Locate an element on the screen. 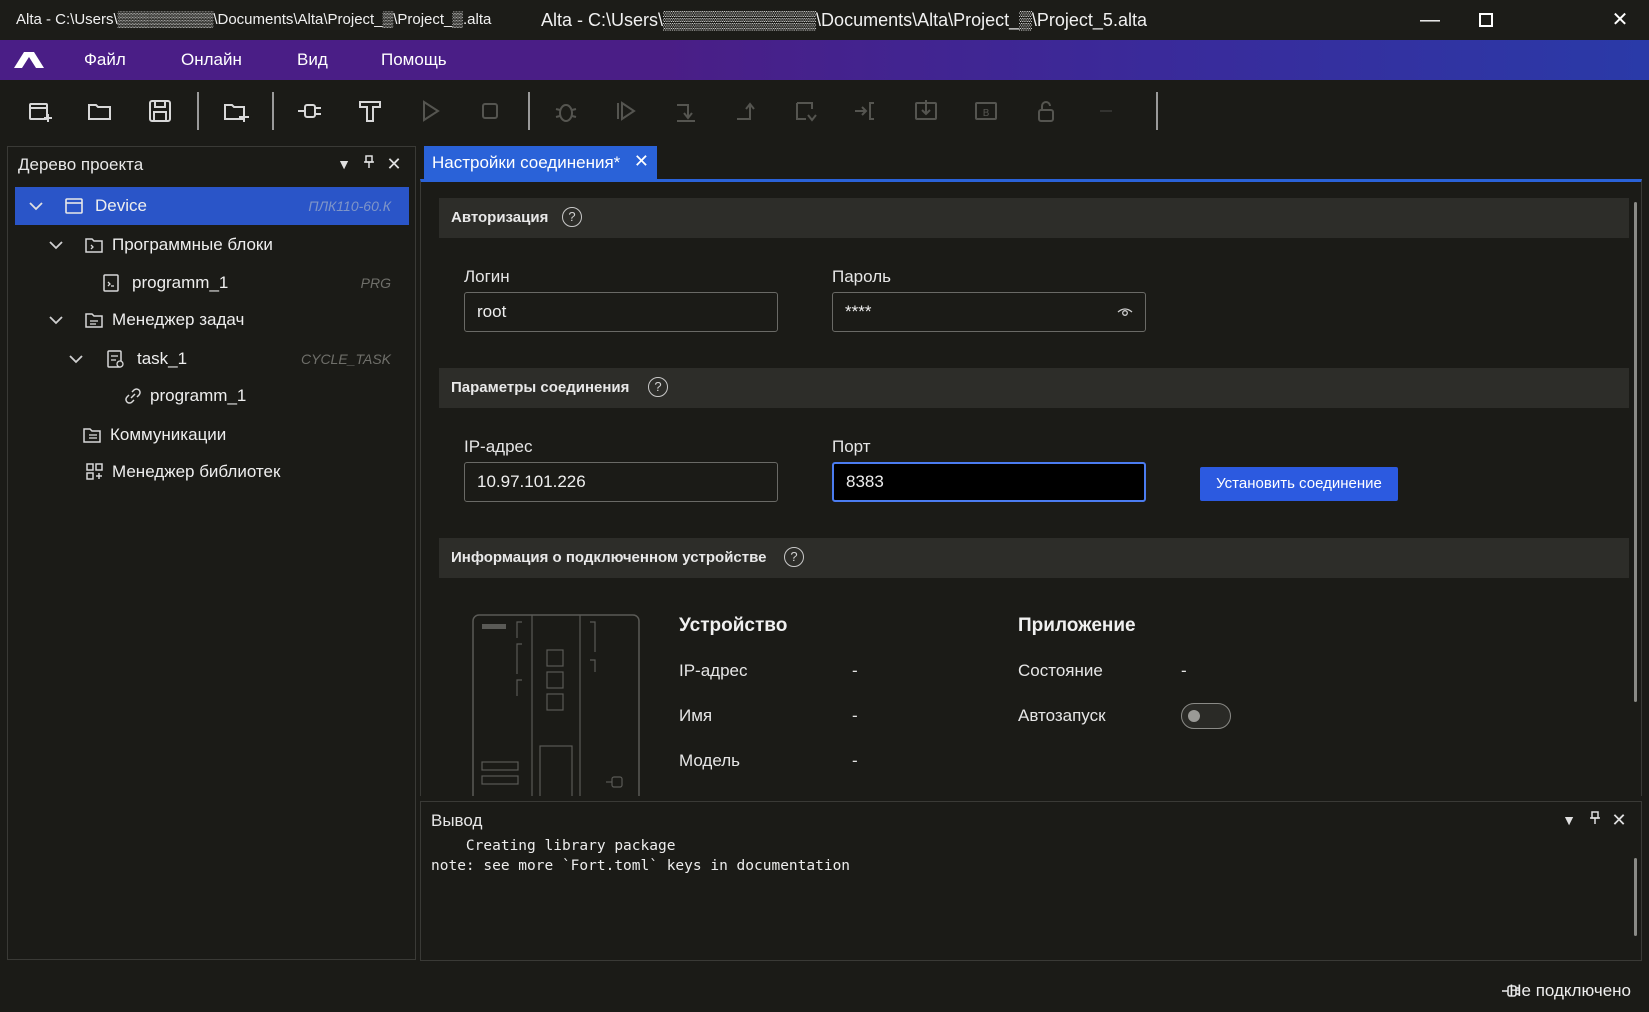 Image resolution: width=1649 pixels, height=1012 pixels. autostart-toggle is located at coordinates (1206, 716).